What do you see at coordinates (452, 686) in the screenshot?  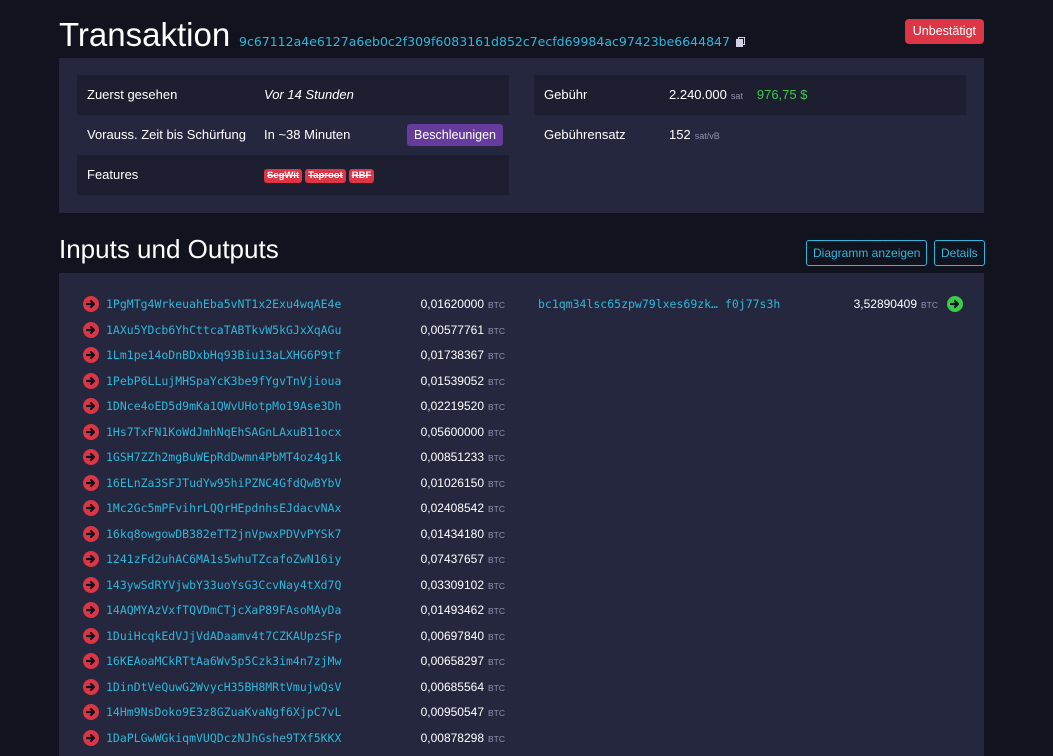 I see `input-amount-value: 0,00685564` at bounding box center [452, 686].